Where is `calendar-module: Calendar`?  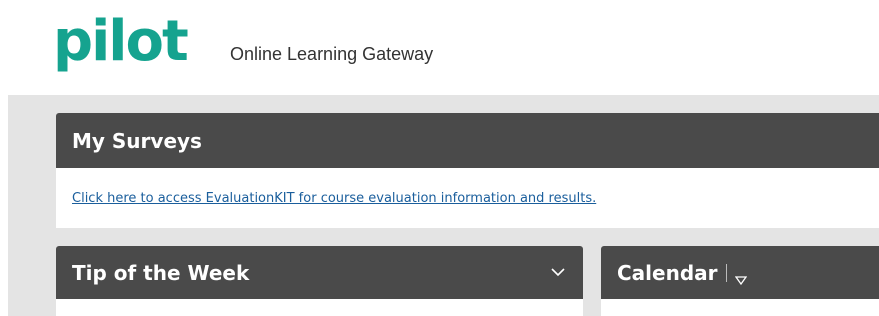
calendar-module: Calendar is located at coordinates (740, 281).